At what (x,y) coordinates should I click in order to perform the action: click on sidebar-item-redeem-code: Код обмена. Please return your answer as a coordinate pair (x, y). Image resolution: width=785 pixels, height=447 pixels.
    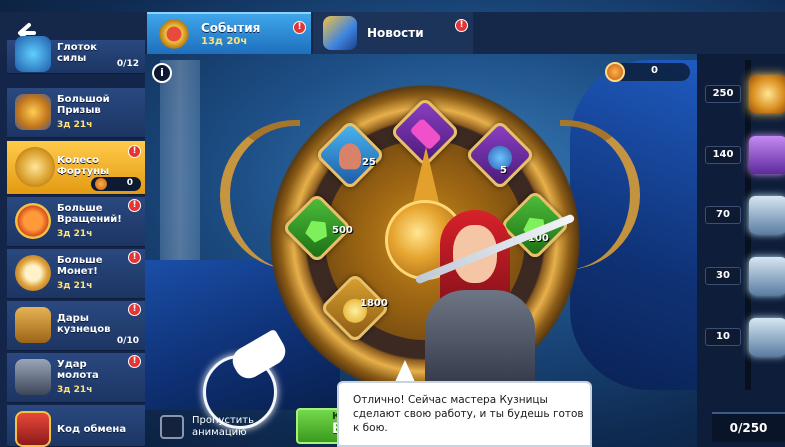
    Looking at the image, I should click on (76, 426).